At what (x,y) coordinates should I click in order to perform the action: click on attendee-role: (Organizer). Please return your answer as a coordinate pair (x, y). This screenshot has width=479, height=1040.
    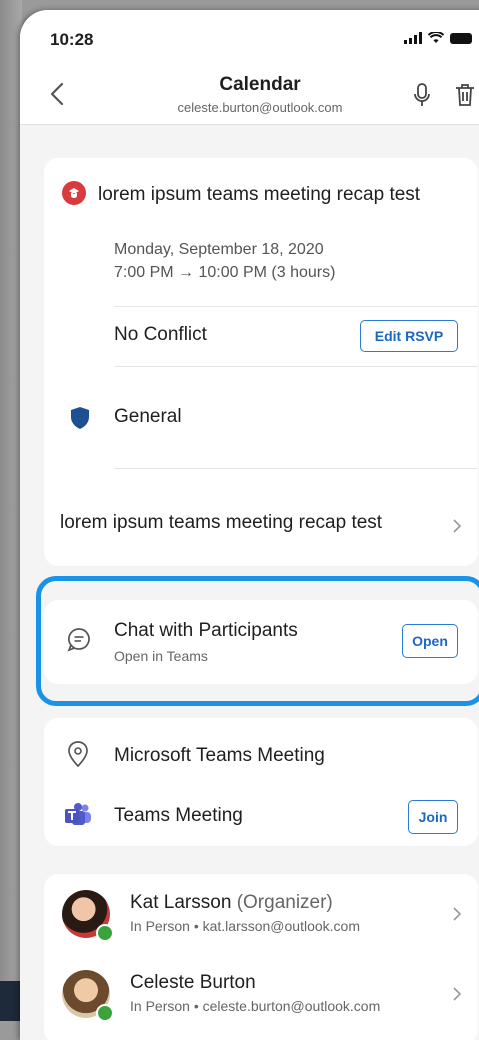
    Looking at the image, I should click on (284, 902).